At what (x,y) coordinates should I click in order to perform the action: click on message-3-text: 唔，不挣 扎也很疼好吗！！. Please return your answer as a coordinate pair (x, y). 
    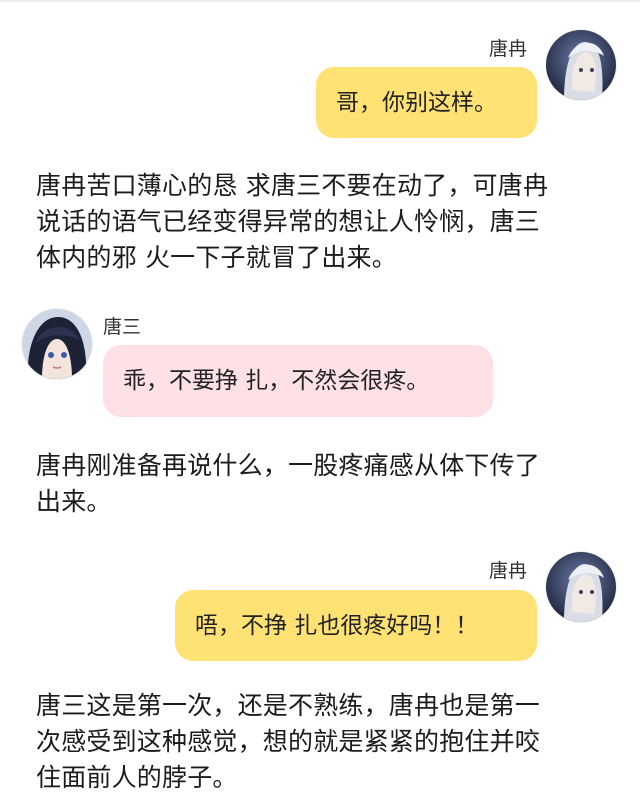
    Looking at the image, I should click on (337, 625).